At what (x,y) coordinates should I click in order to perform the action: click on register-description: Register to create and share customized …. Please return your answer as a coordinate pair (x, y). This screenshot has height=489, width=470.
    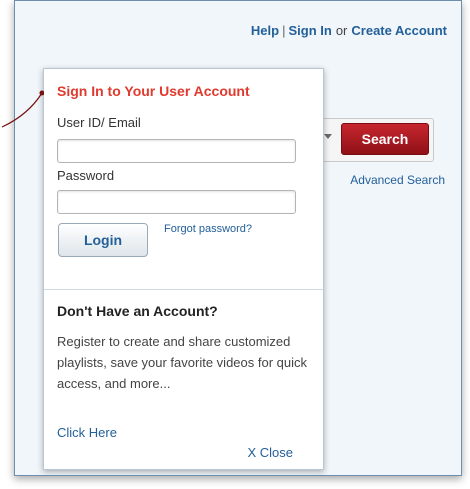
    Looking at the image, I should click on (182, 362).